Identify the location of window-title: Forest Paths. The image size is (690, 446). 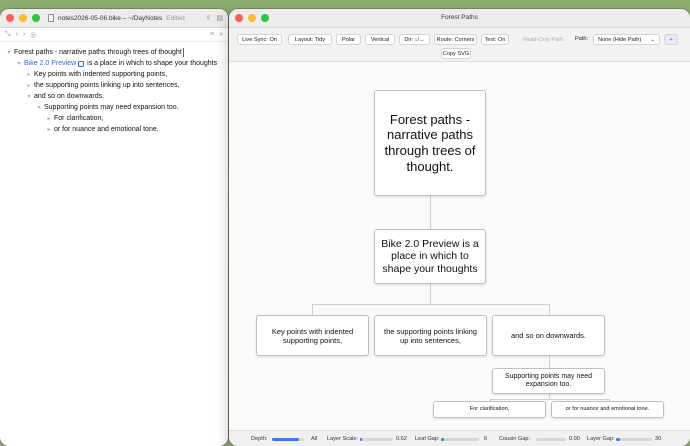
(459, 17).